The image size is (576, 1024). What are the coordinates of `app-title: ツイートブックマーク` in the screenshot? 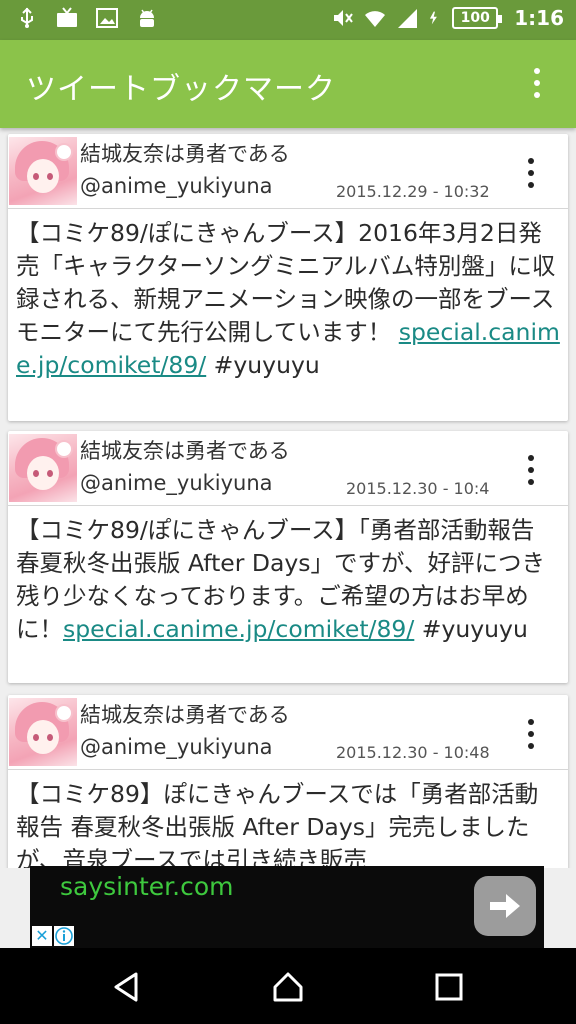 It's located at (181, 89).